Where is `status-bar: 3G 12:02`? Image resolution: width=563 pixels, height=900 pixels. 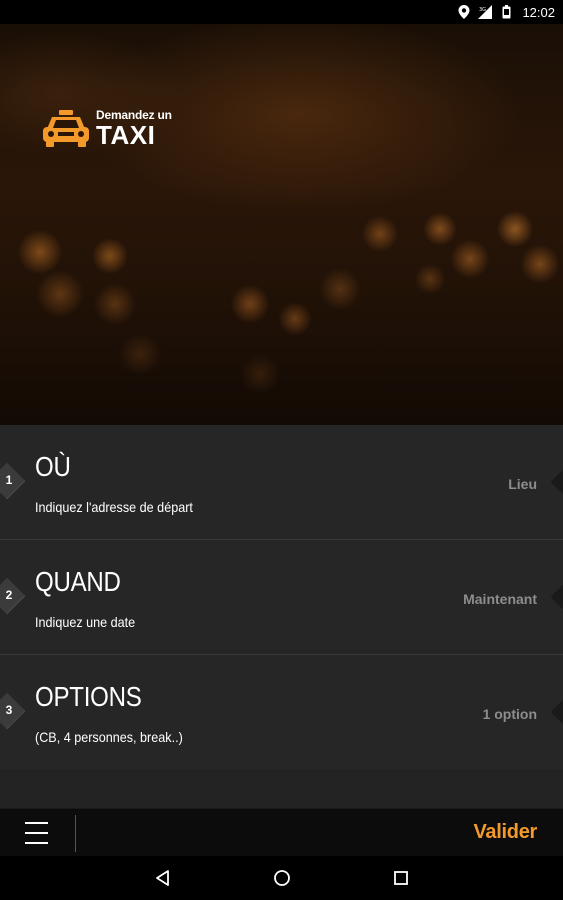 status-bar: 3G 12:02 is located at coordinates (281, 12).